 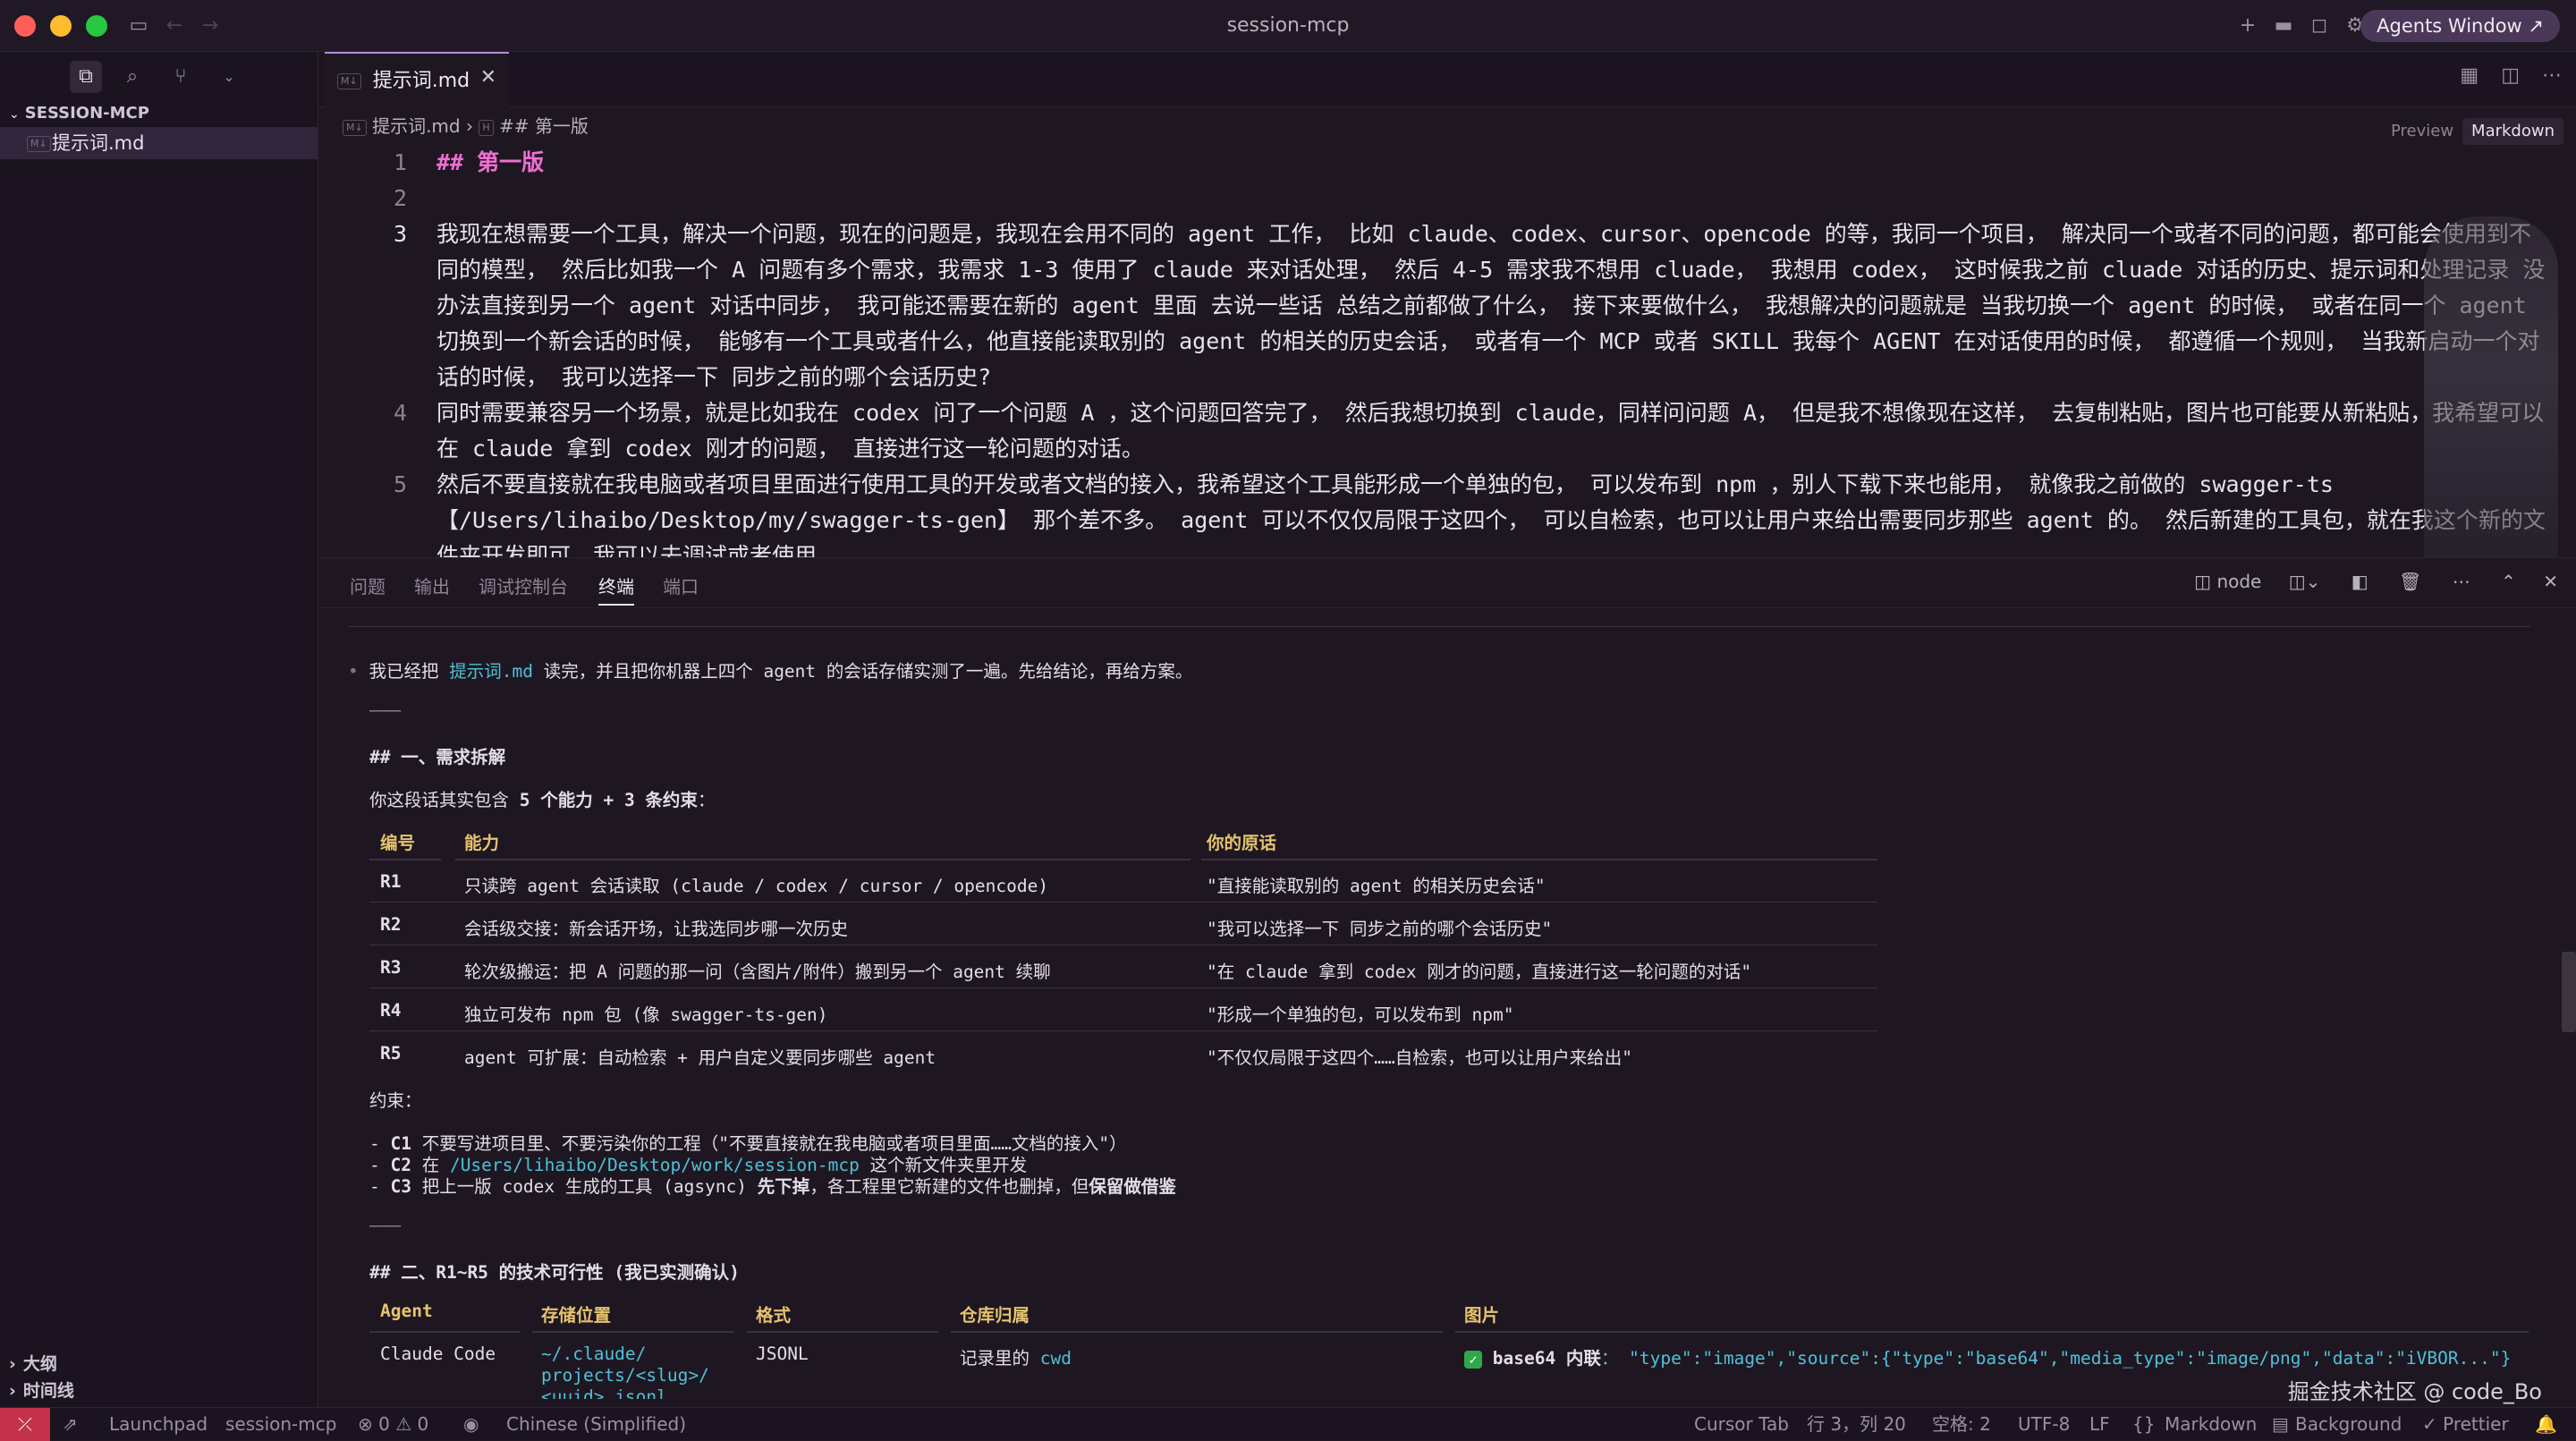 What do you see at coordinates (2546, 1424) in the screenshot?
I see `bell-icon: 🔔` at bounding box center [2546, 1424].